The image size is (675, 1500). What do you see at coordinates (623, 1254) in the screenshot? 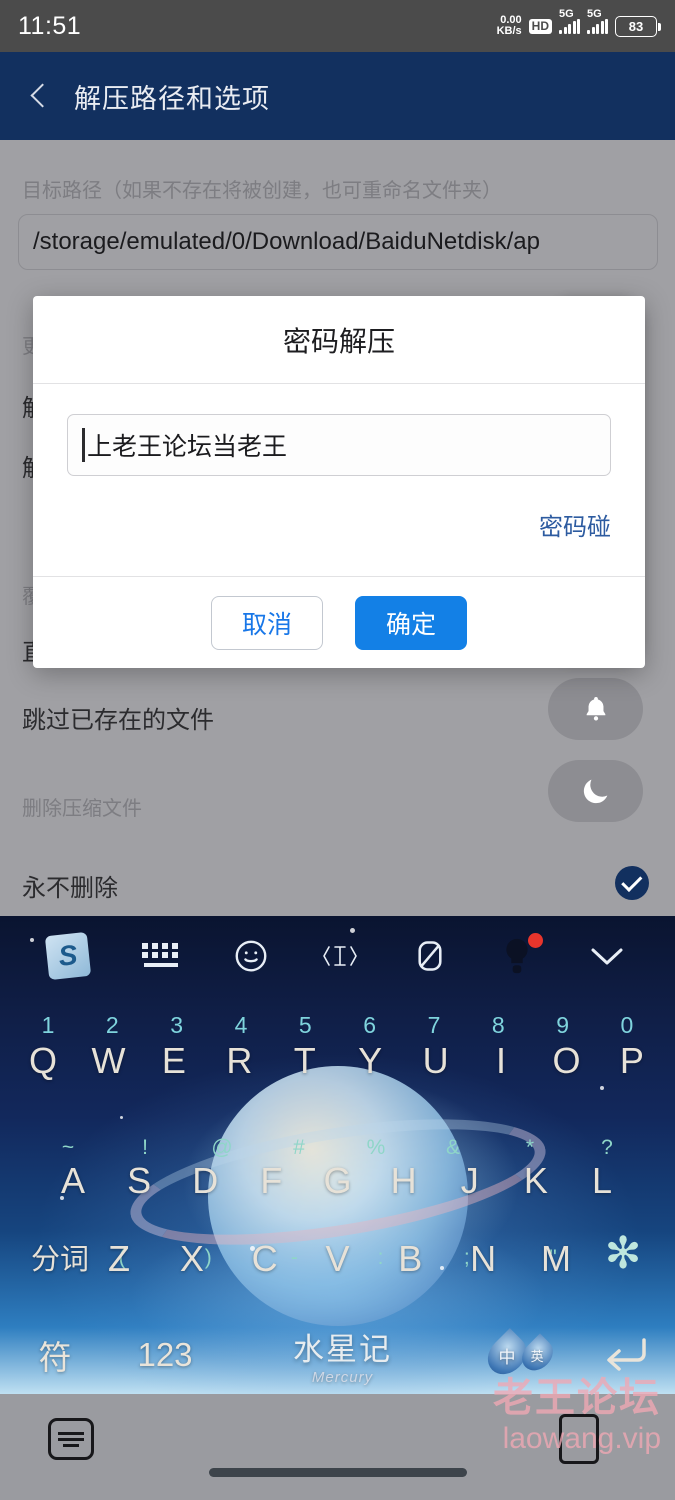
I see `backspace-flower-icon: ✻` at bounding box center [623, 1254].